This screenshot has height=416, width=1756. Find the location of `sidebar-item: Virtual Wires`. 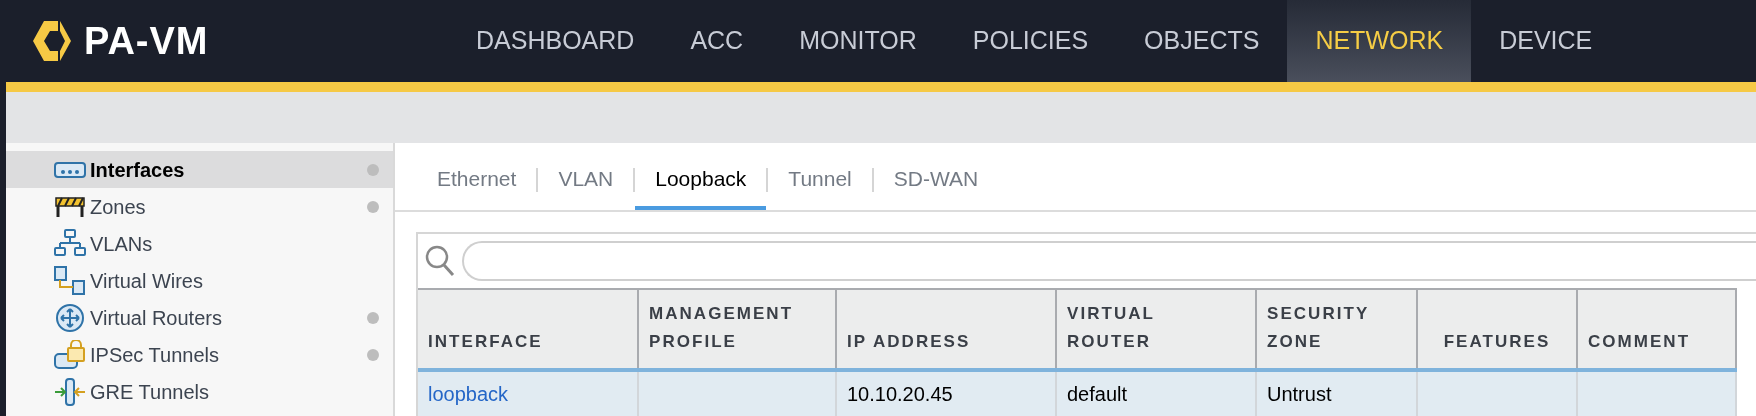

sidebar-item: Virtual Wires is located at coordinates (199, 280).